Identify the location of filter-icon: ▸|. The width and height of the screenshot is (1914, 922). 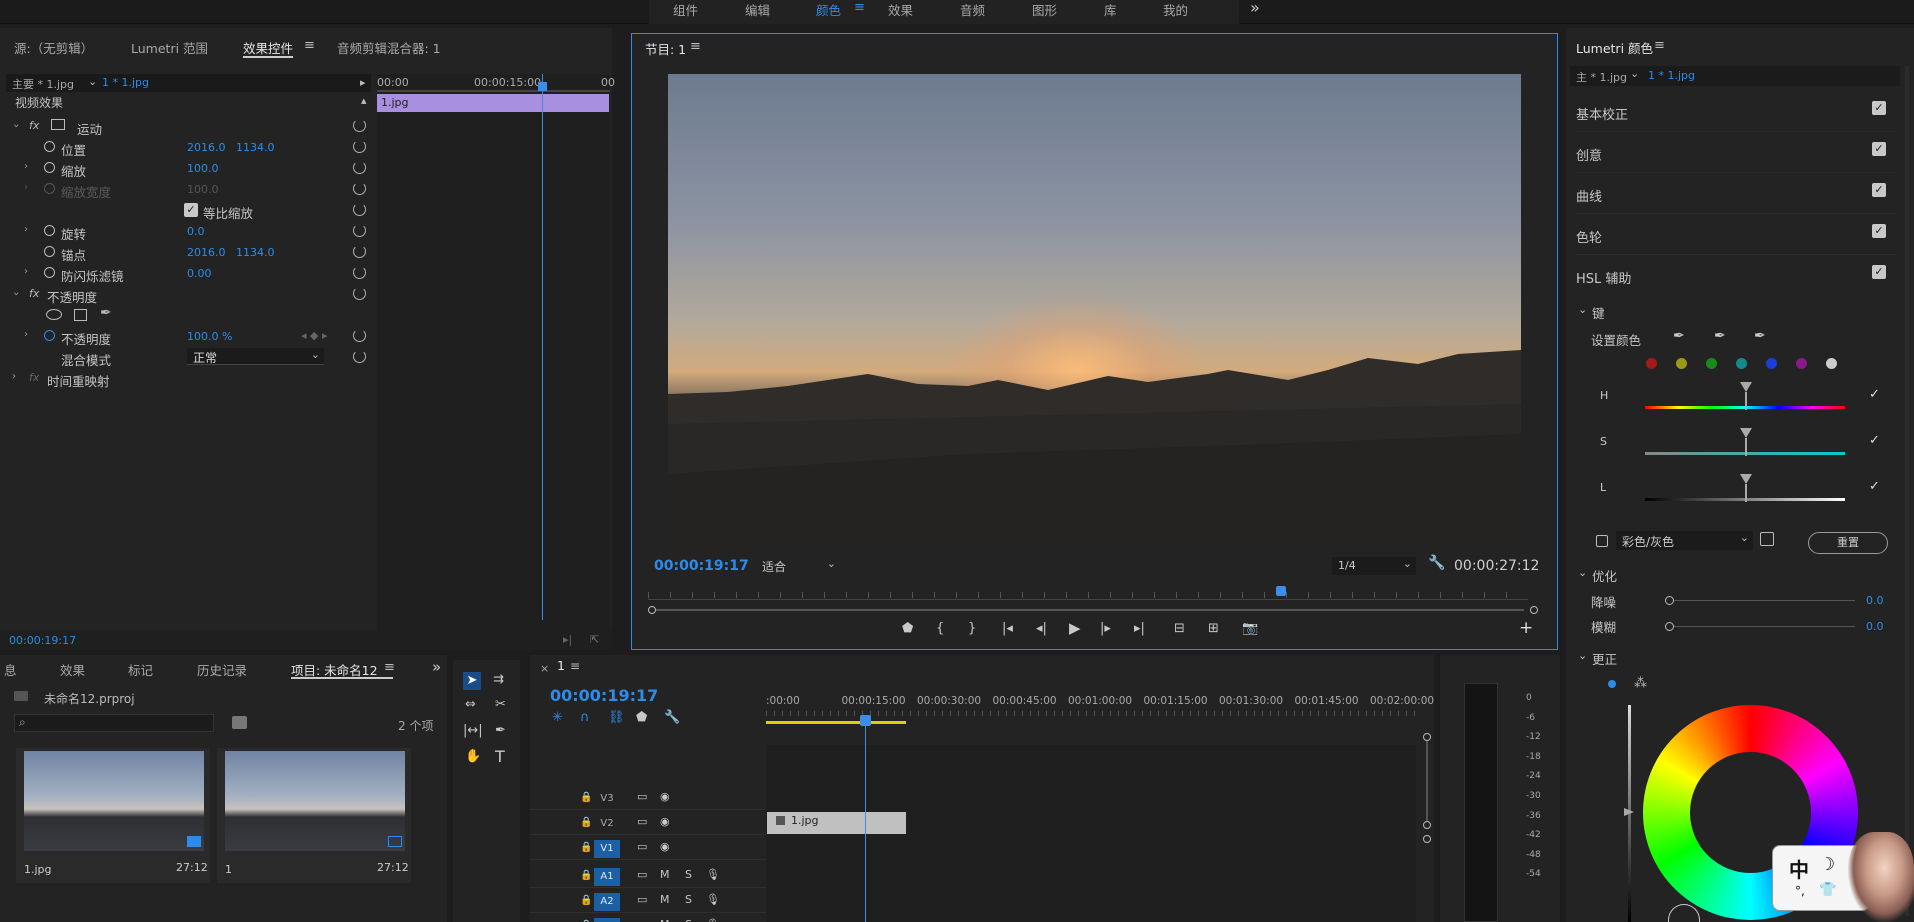
(567, 639).